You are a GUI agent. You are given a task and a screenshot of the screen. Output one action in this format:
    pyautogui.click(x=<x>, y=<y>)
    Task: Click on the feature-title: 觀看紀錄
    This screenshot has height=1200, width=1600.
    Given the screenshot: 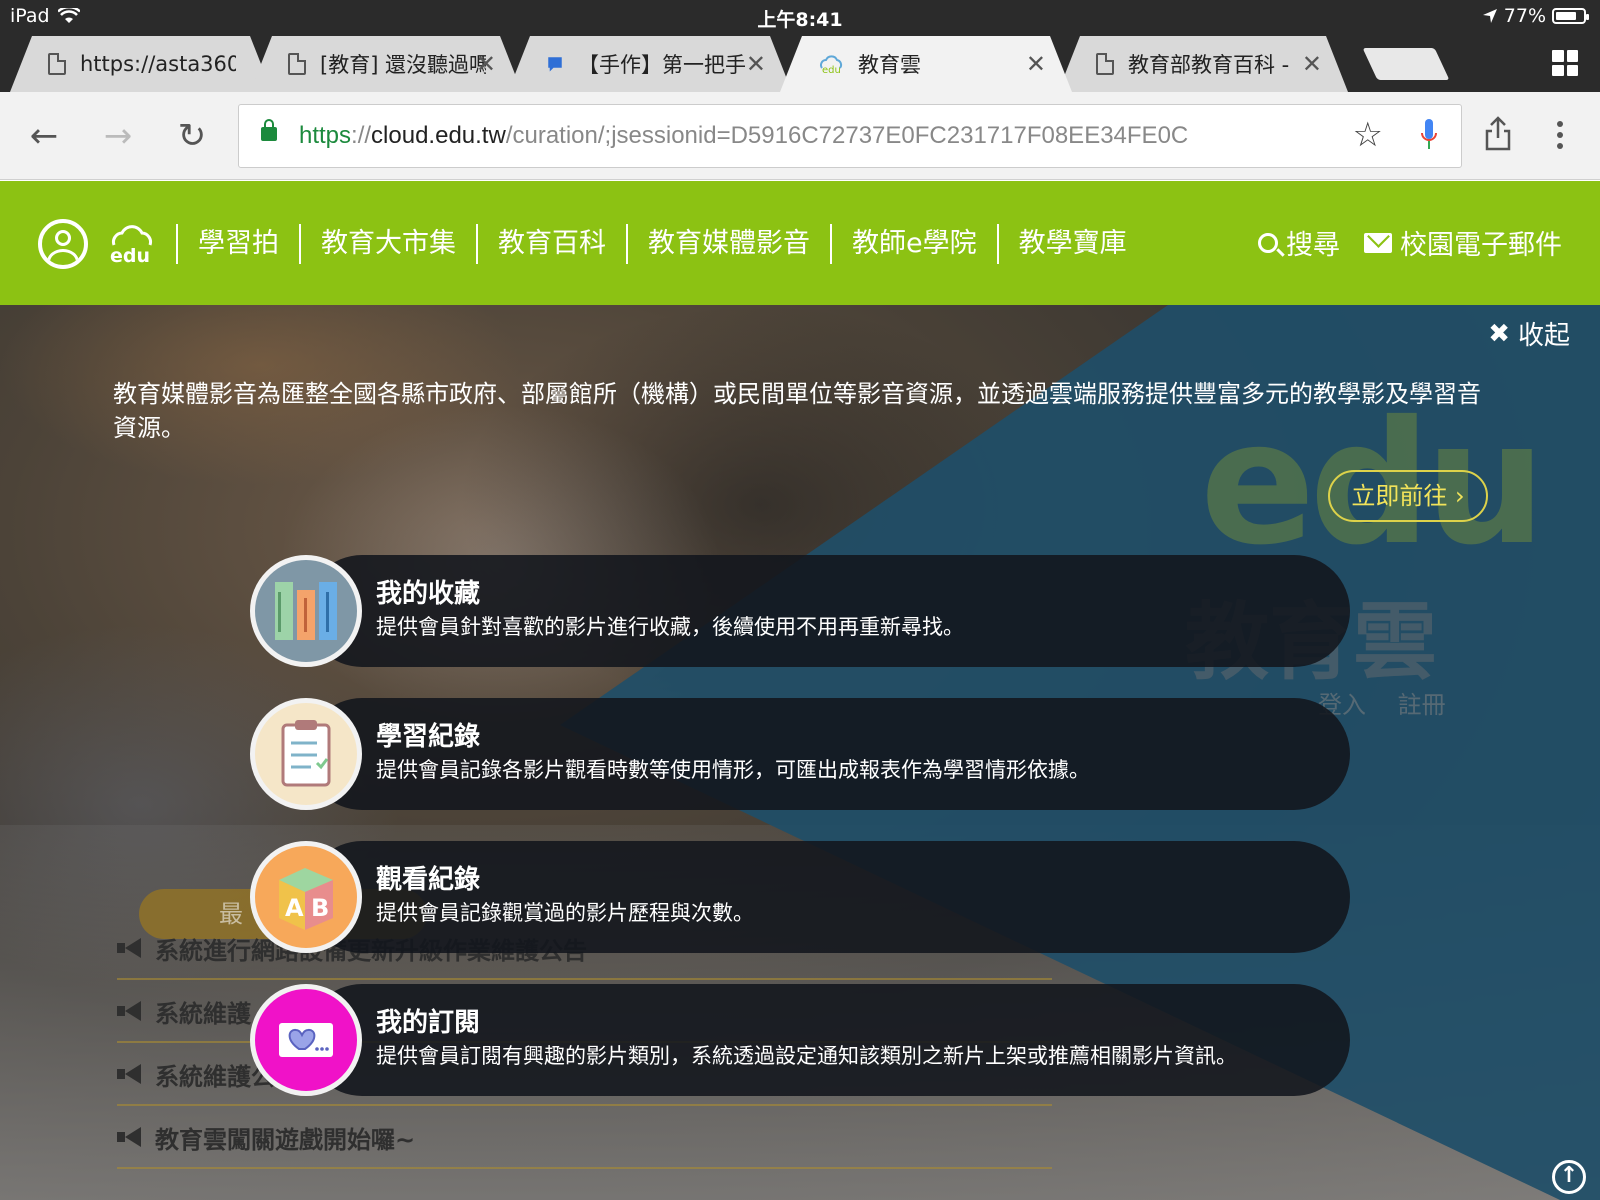 What is the action you would take?
    pyautogui.click(x=428, y=880)
    